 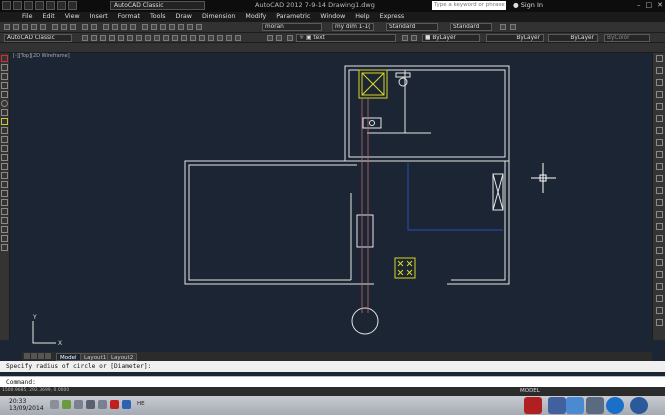 I want to click on pan-icon, so click(x=106, y=27).